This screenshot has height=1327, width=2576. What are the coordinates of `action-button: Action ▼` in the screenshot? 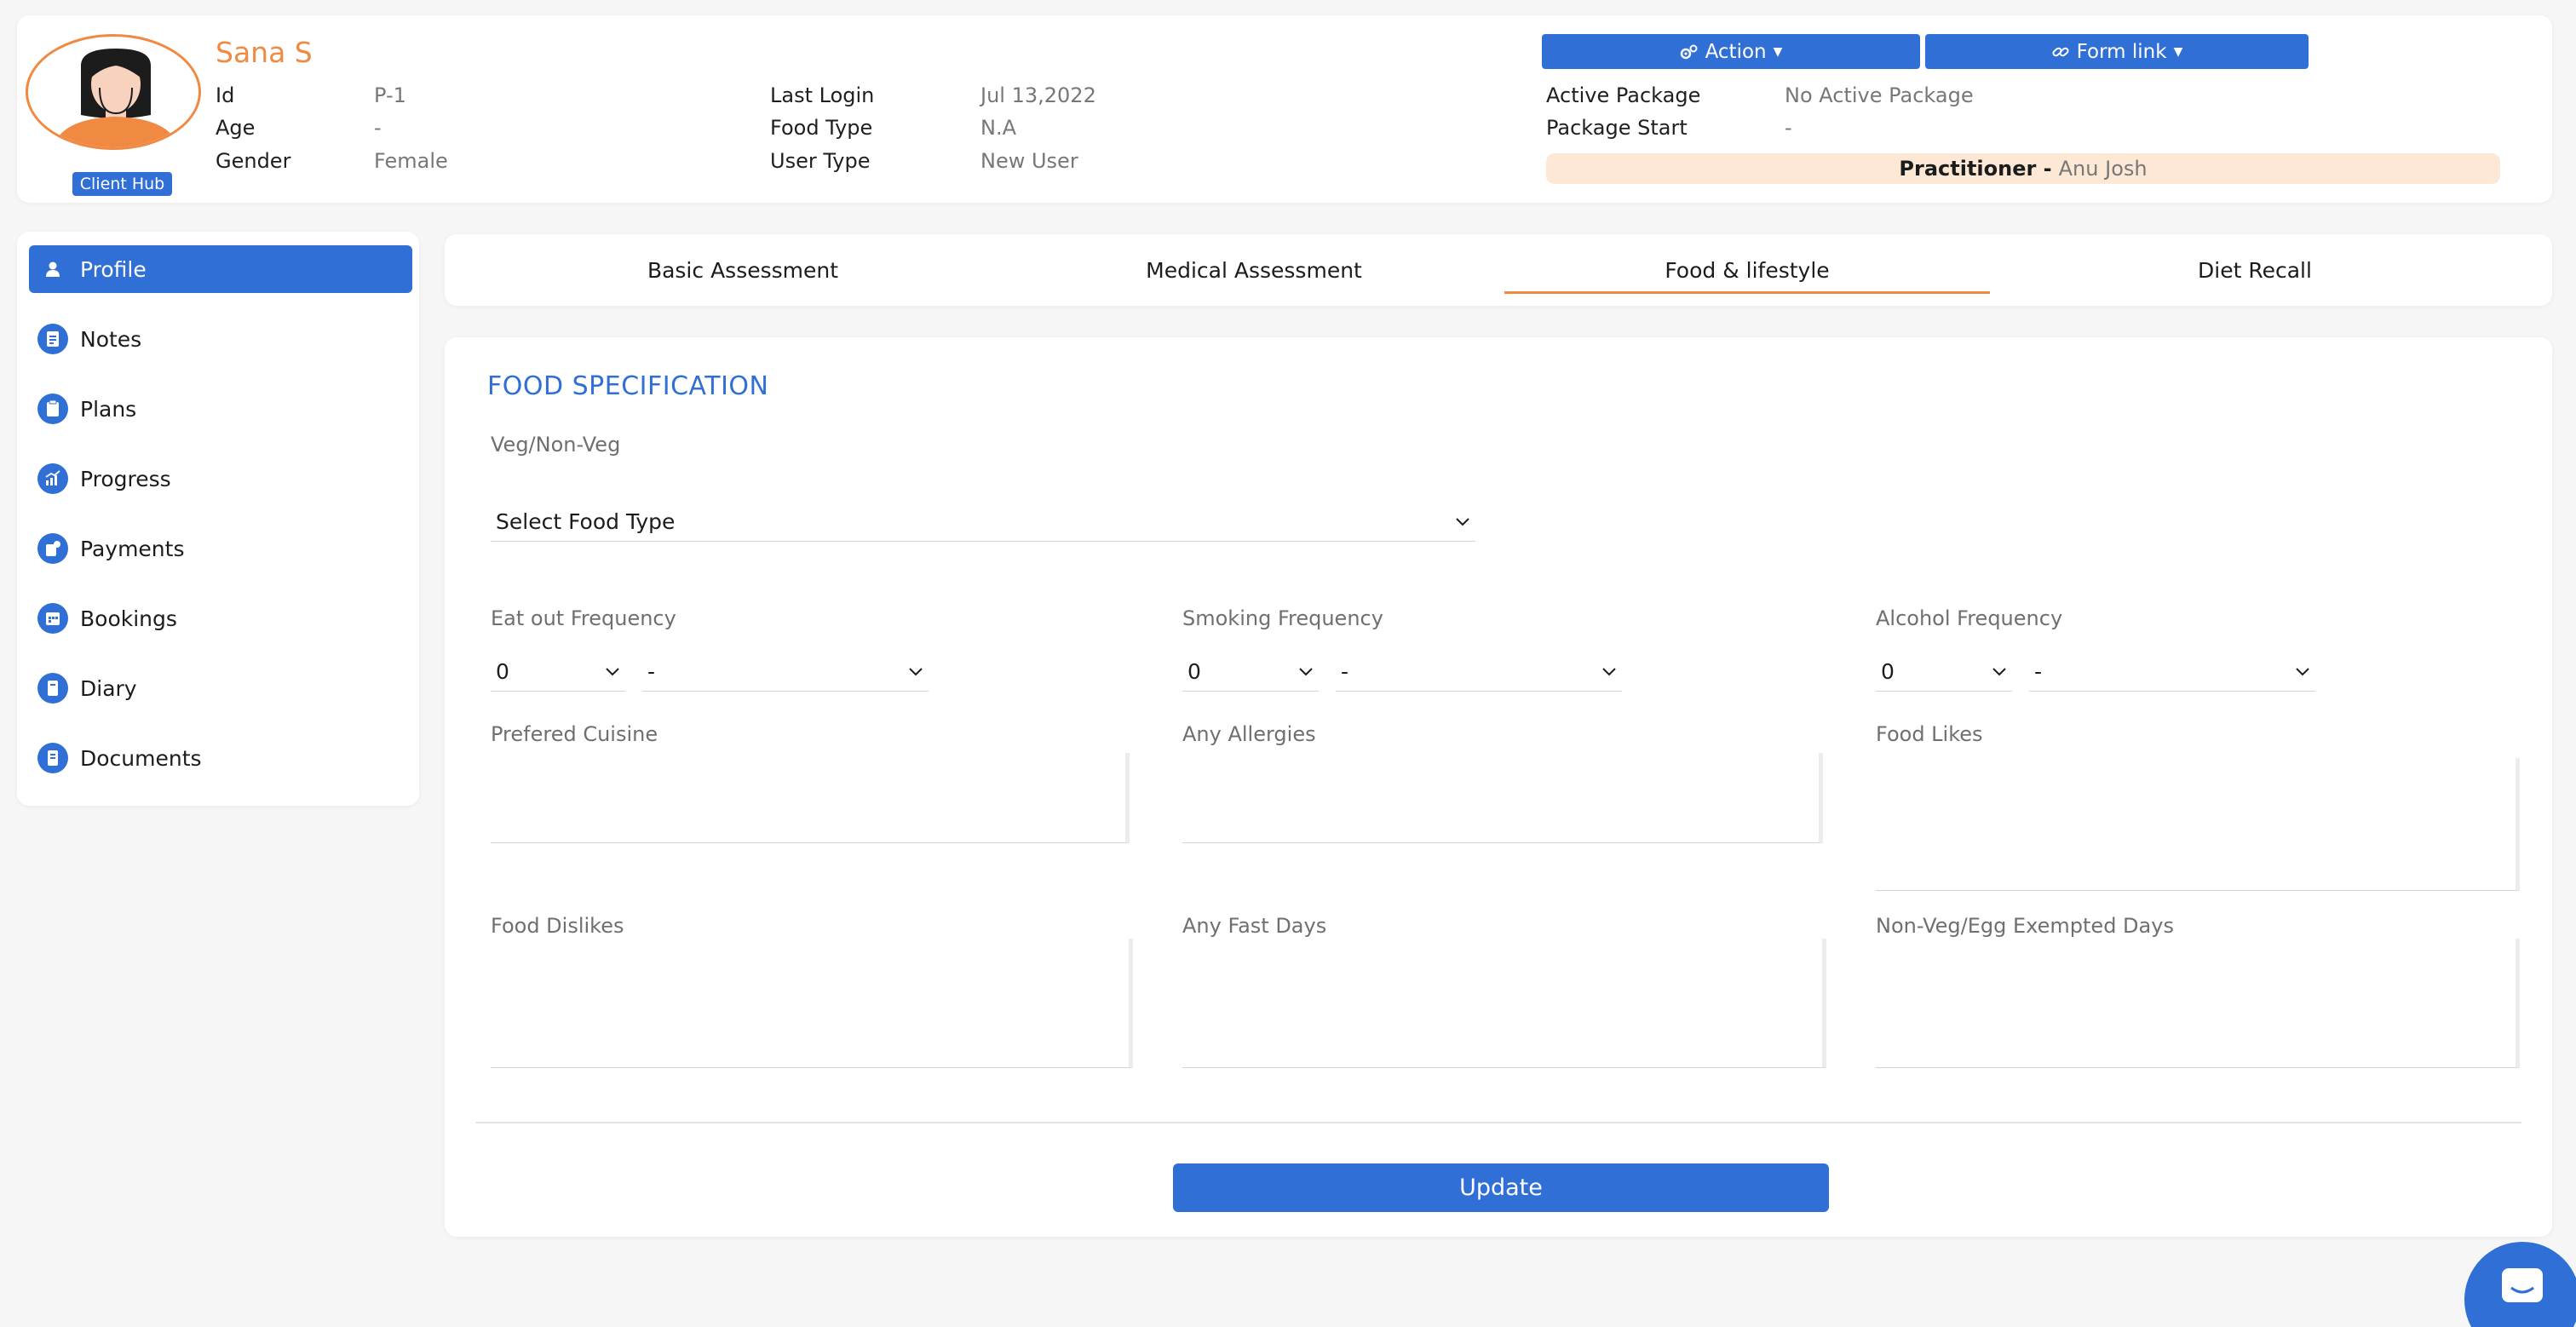 It's located at (1731, 51).